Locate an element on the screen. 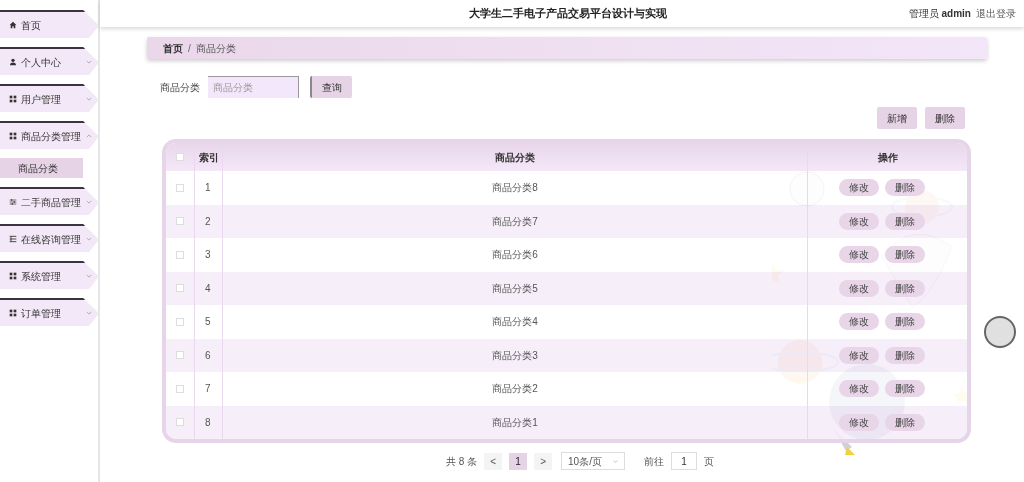 This screenshot has width=1024, height=482. table-cell-text: 商品分类8 is located at coordinates (515, 188).